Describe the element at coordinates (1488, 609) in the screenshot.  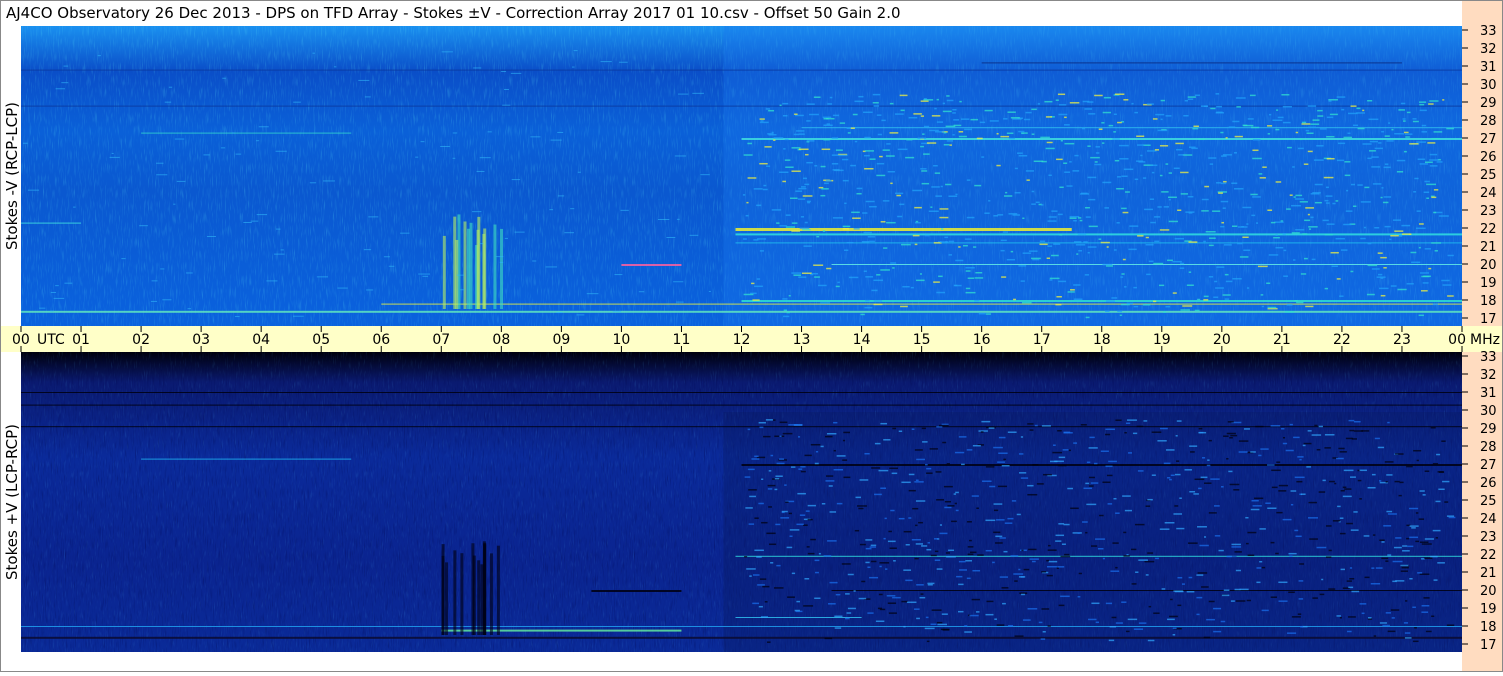
I see `freq-tick-label: 19` at that location.